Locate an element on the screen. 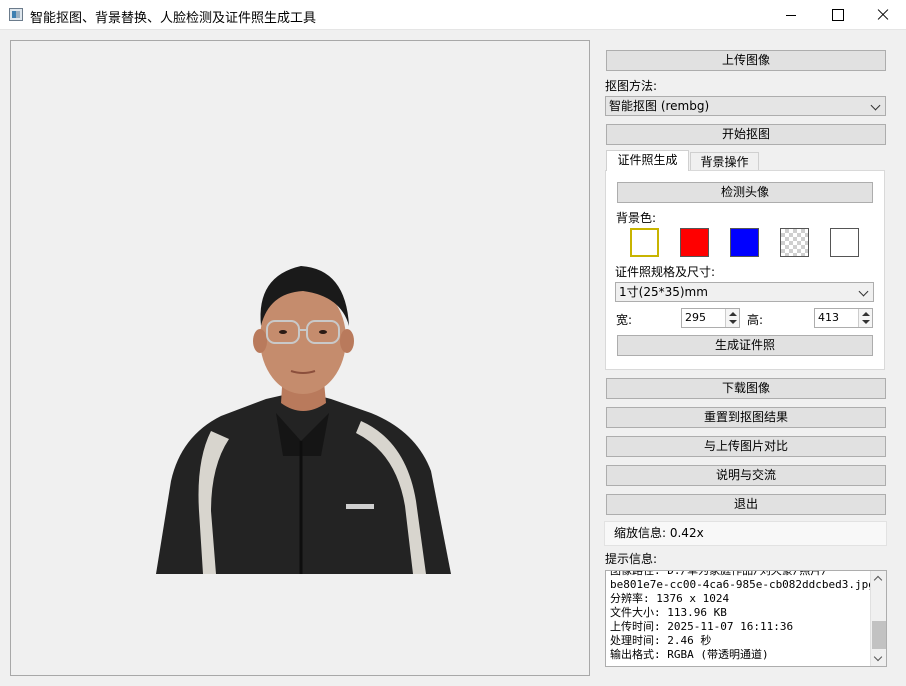 Image resolution: width=906 pixels, height=686 pixels. tab-id-photo: 证件照生成 is located at coordinates (647, 160).